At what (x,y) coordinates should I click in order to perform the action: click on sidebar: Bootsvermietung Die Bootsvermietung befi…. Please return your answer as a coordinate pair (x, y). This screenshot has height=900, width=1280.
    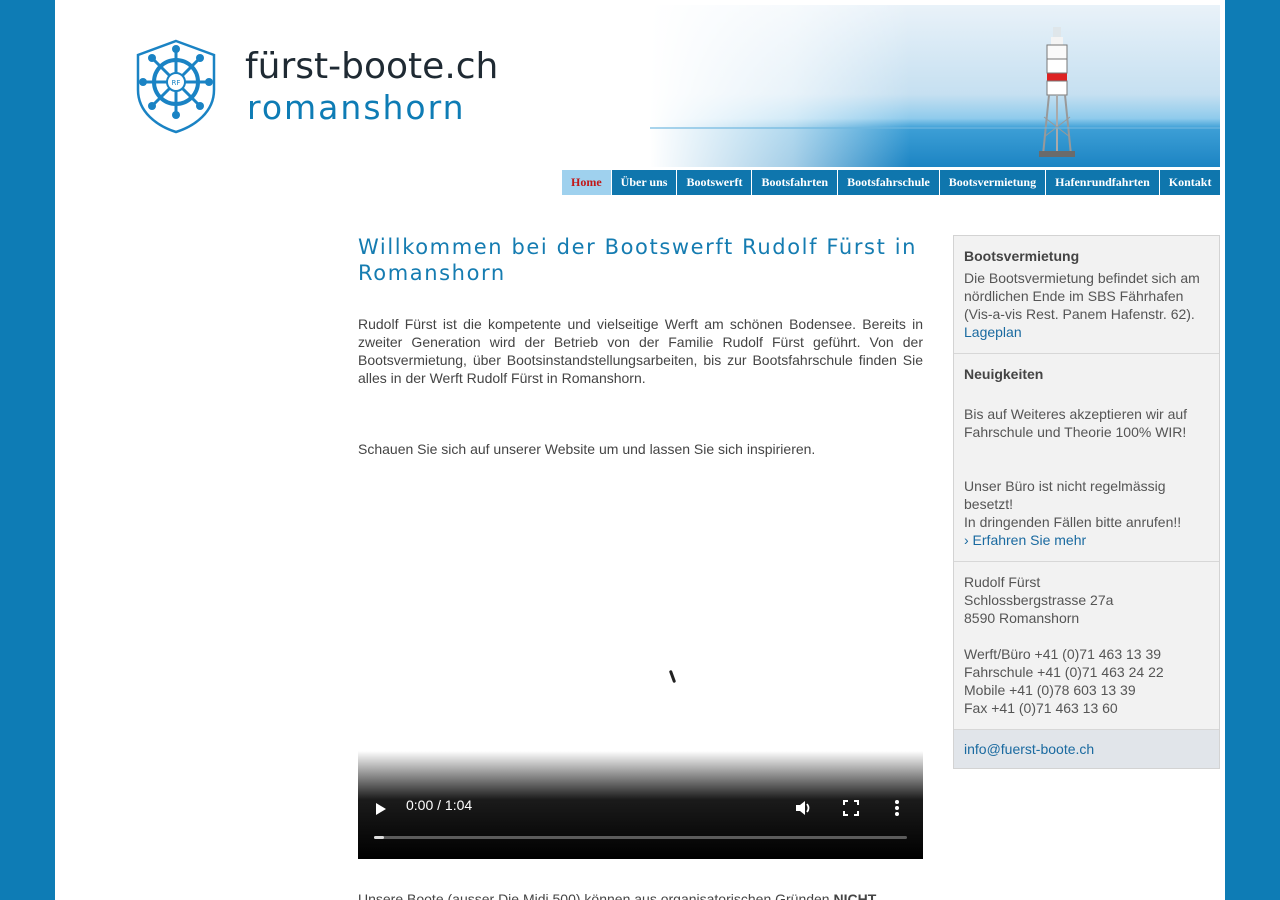
    Looking at the image, I should click on (1086, 502).